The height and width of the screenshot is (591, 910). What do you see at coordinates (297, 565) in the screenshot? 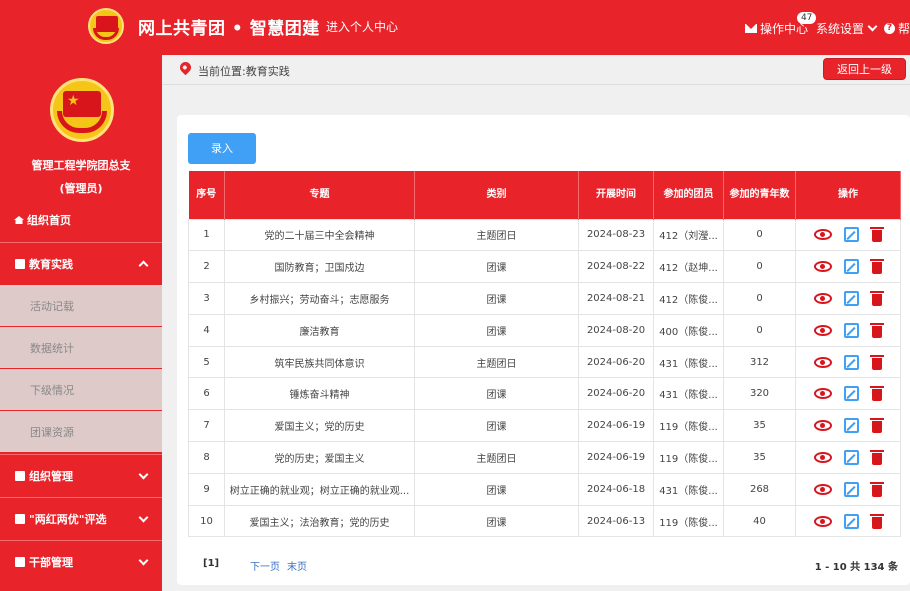
I see `last-page-link: 末页` at bounding box center [297, 565].